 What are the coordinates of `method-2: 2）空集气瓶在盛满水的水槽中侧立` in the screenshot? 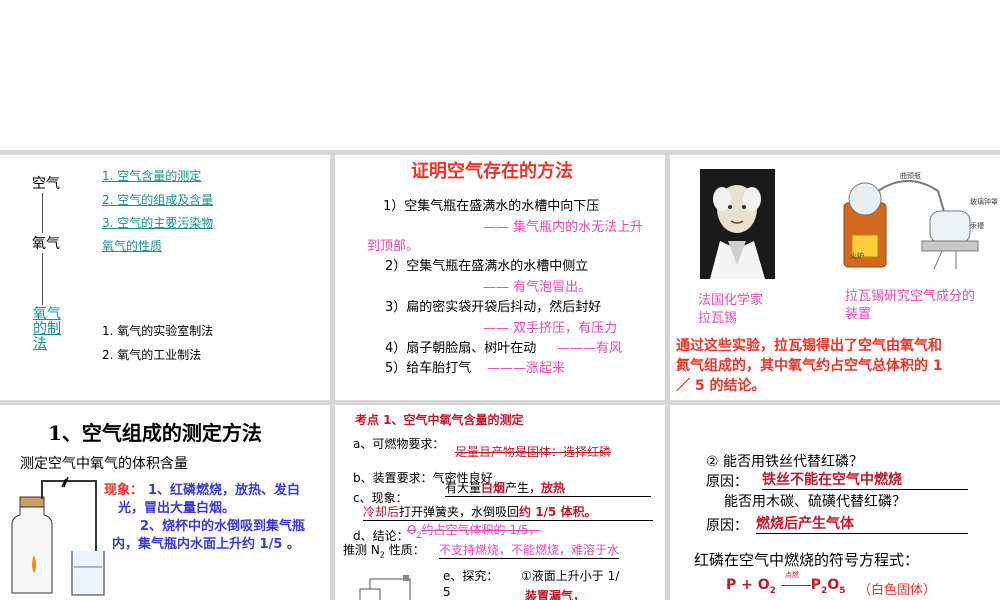 It's located at (487, 266).